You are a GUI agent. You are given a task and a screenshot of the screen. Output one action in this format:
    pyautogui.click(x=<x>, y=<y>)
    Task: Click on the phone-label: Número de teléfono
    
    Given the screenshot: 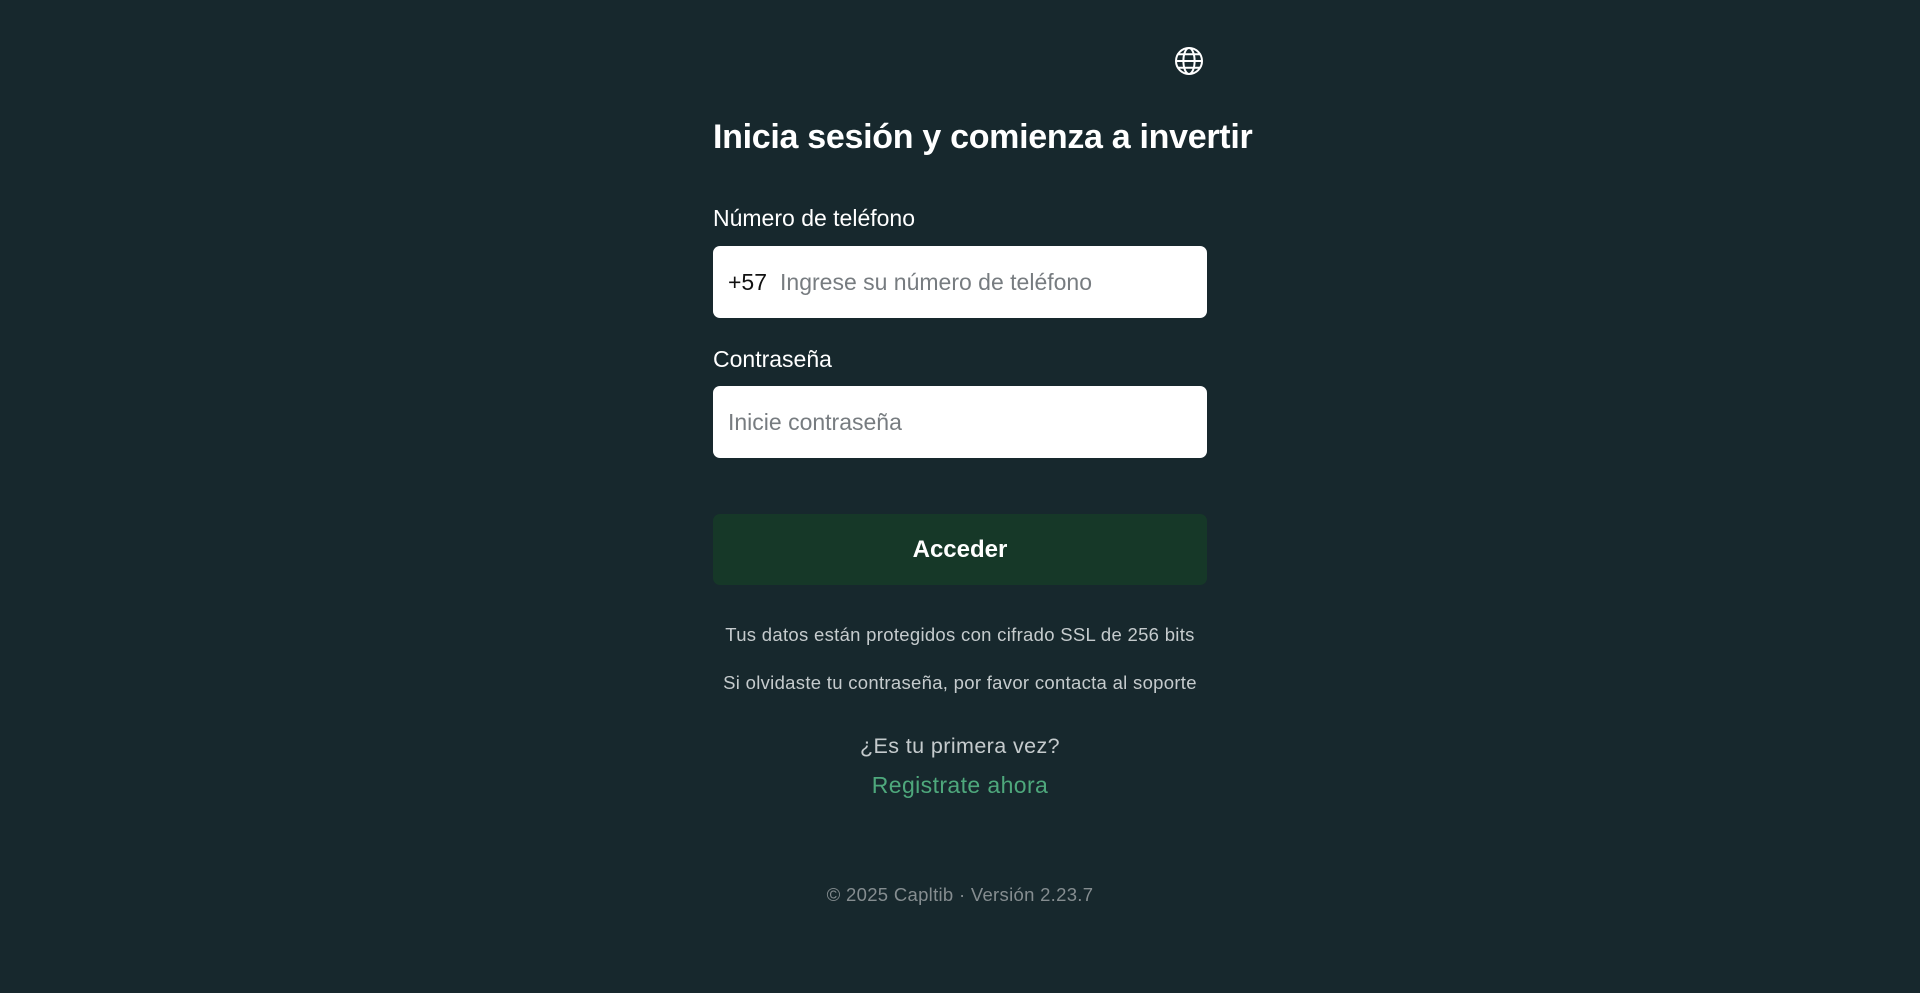 What is the action you would take?
    pyautogui.click(x=814, y=218)
    